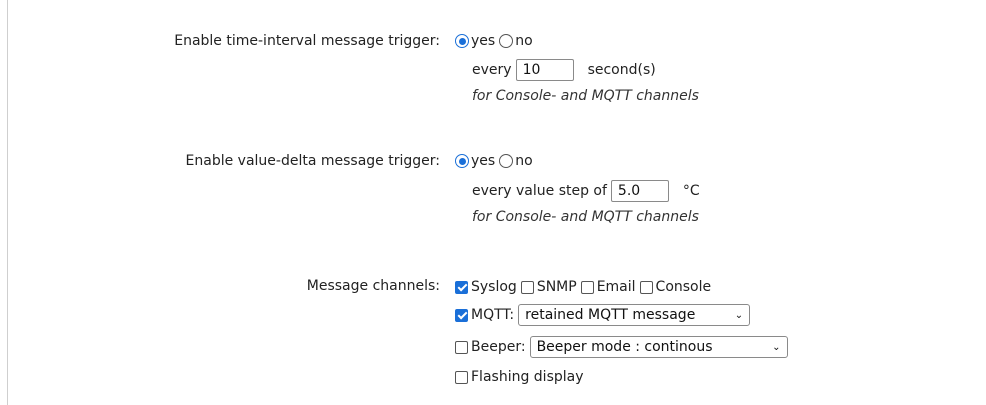  I want to click on snmp-label: SNMP, so click(556, 287).